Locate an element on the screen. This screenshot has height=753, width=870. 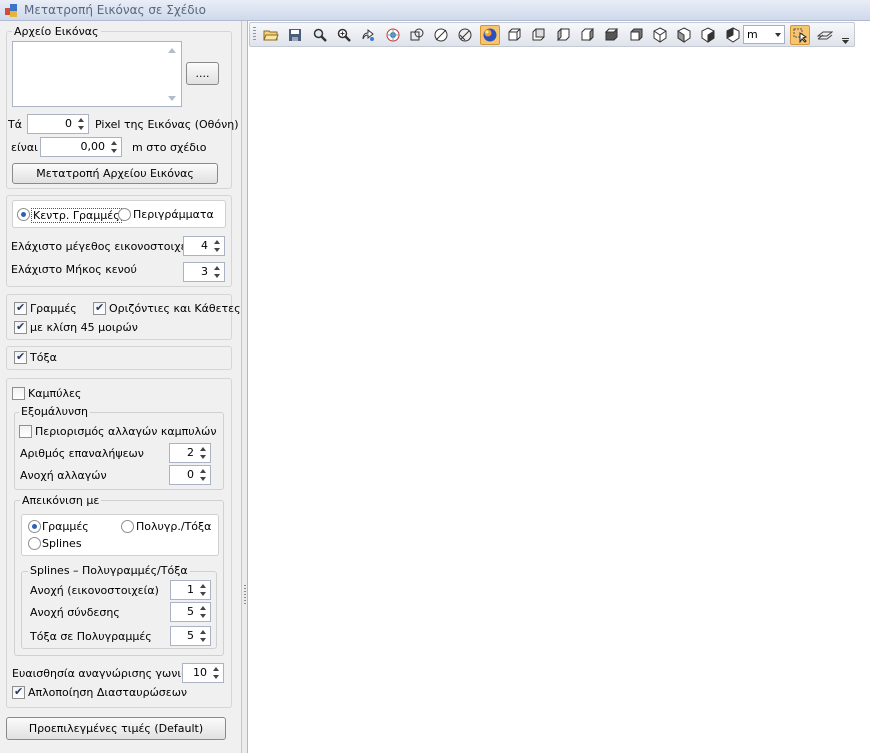
iso-nw-button is located at coordinates (733, 35).